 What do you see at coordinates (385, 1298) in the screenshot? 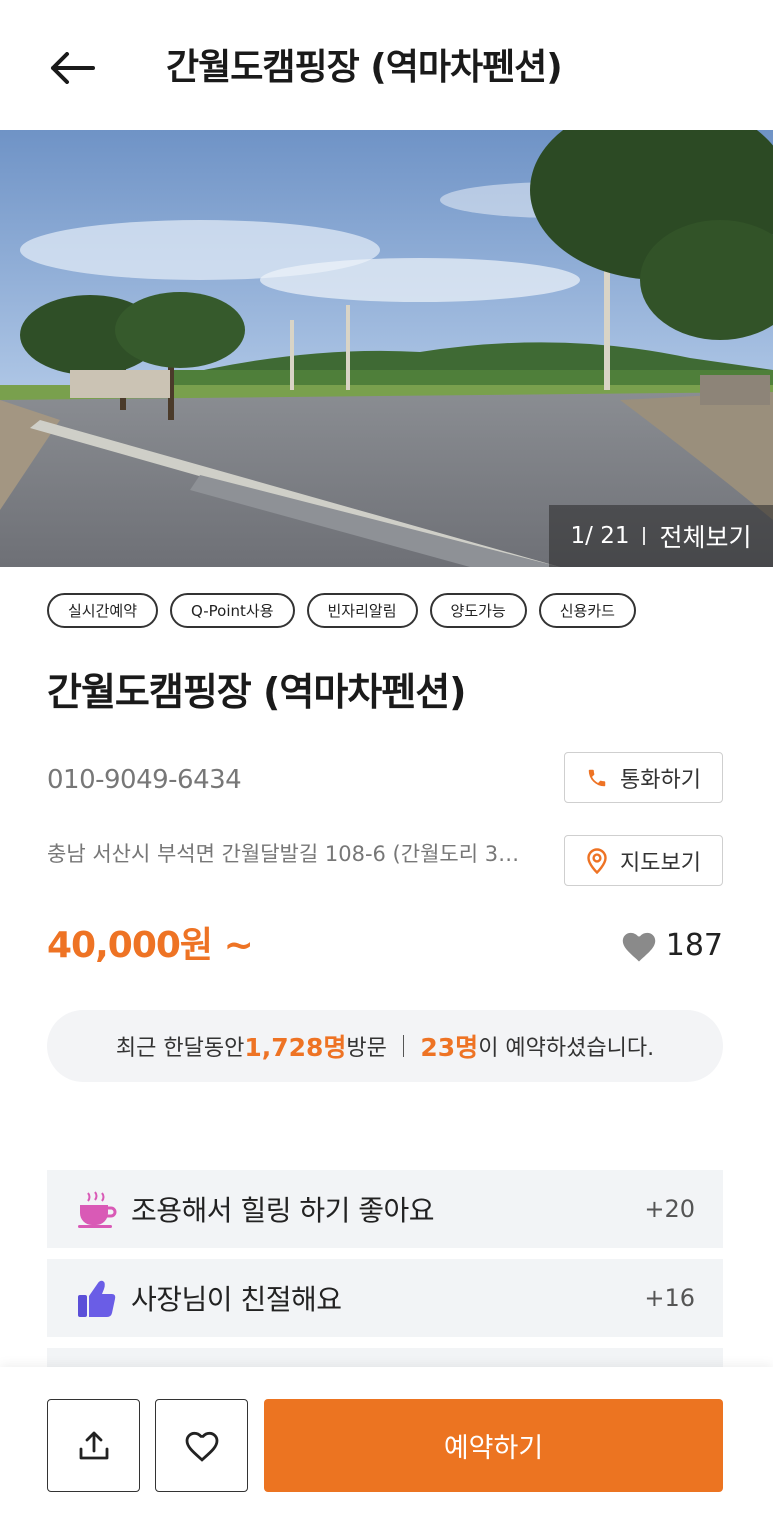
I see `review-keyword-item: 사장님이 친절해요 +16` at bounding box center [385, 1298].